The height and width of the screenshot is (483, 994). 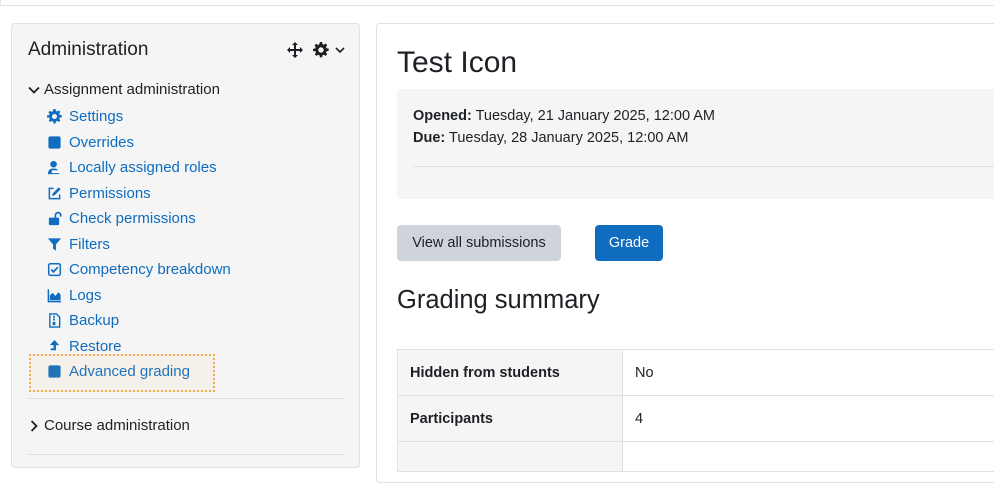 What do you see at coordinates (129, 371) in the screenshot?
I see `nav-item-label: Advanced grading` at bounding box center [129, 371].